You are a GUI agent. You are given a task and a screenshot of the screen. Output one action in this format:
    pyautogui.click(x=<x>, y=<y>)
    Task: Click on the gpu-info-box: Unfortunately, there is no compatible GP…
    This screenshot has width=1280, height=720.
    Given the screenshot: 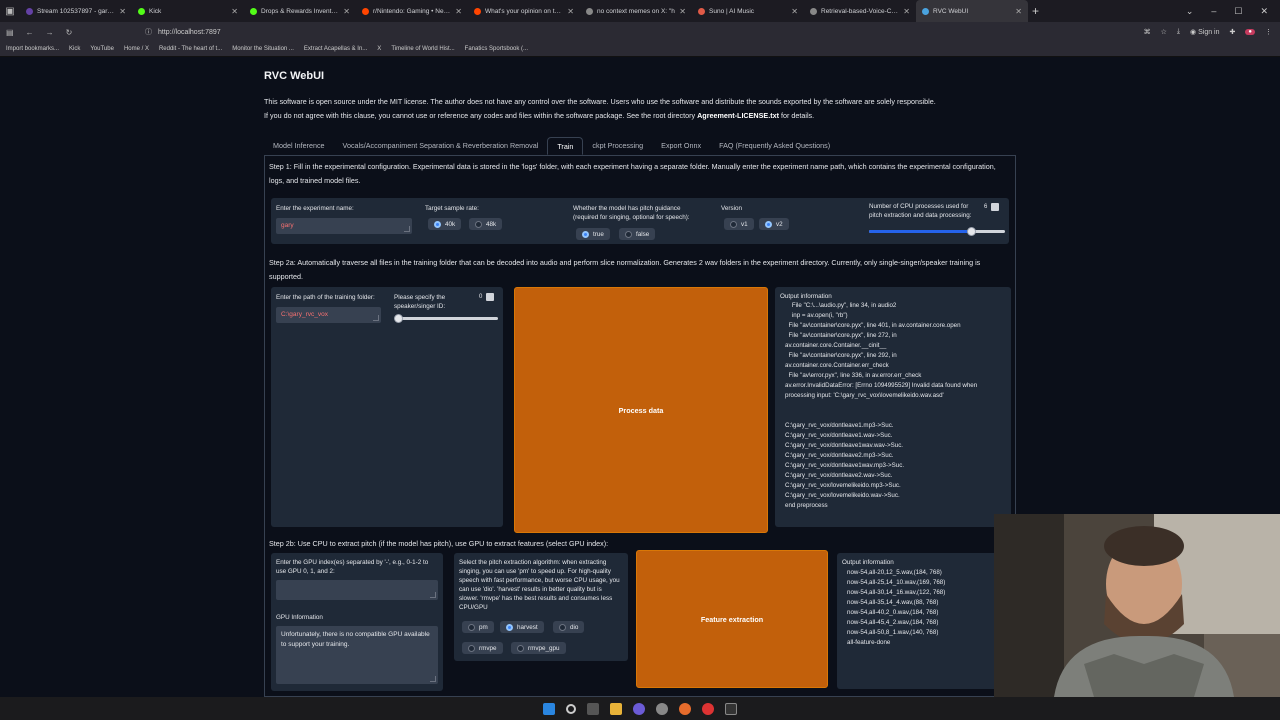 What is the action you would take?
    pyautogui.click(x=357, y=655)
    